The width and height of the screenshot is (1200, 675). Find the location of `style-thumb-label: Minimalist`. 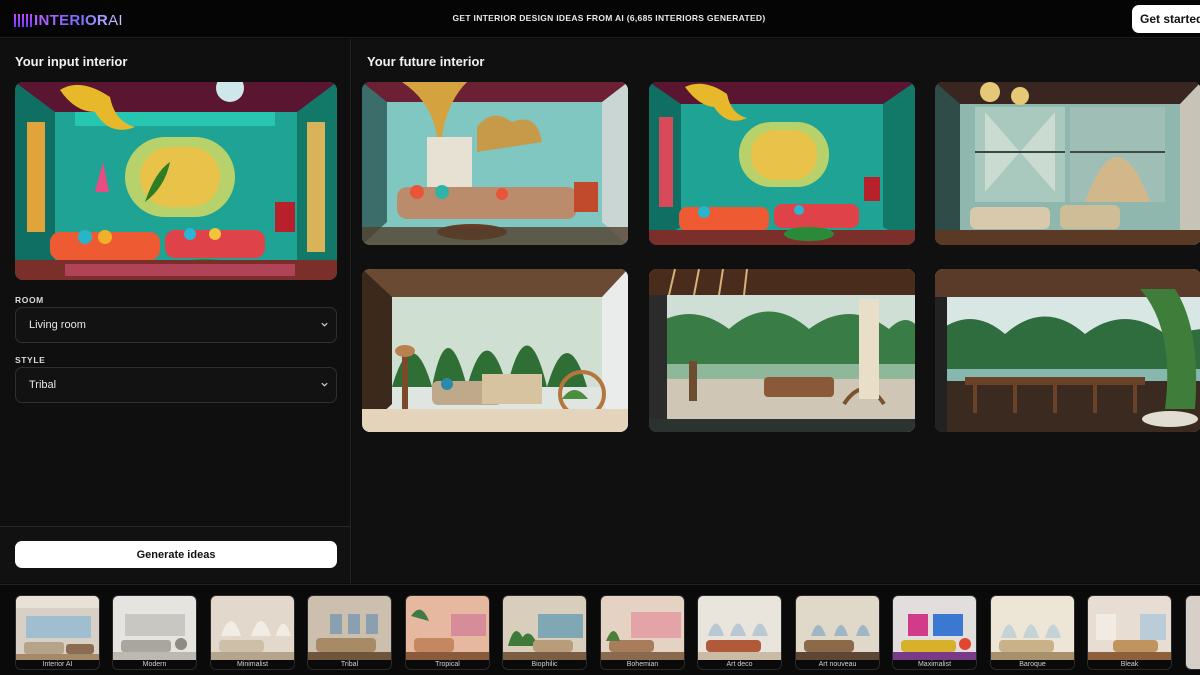

style-thumb-label: Minimalist is located at coordinates (252, 664).